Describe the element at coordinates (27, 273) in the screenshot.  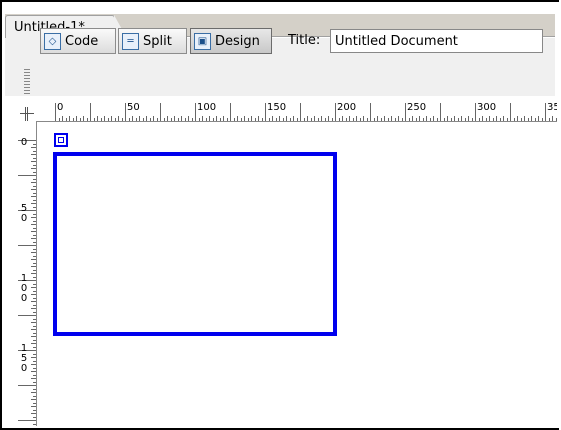
I see `vertical-ruler: 050100150` at that location.